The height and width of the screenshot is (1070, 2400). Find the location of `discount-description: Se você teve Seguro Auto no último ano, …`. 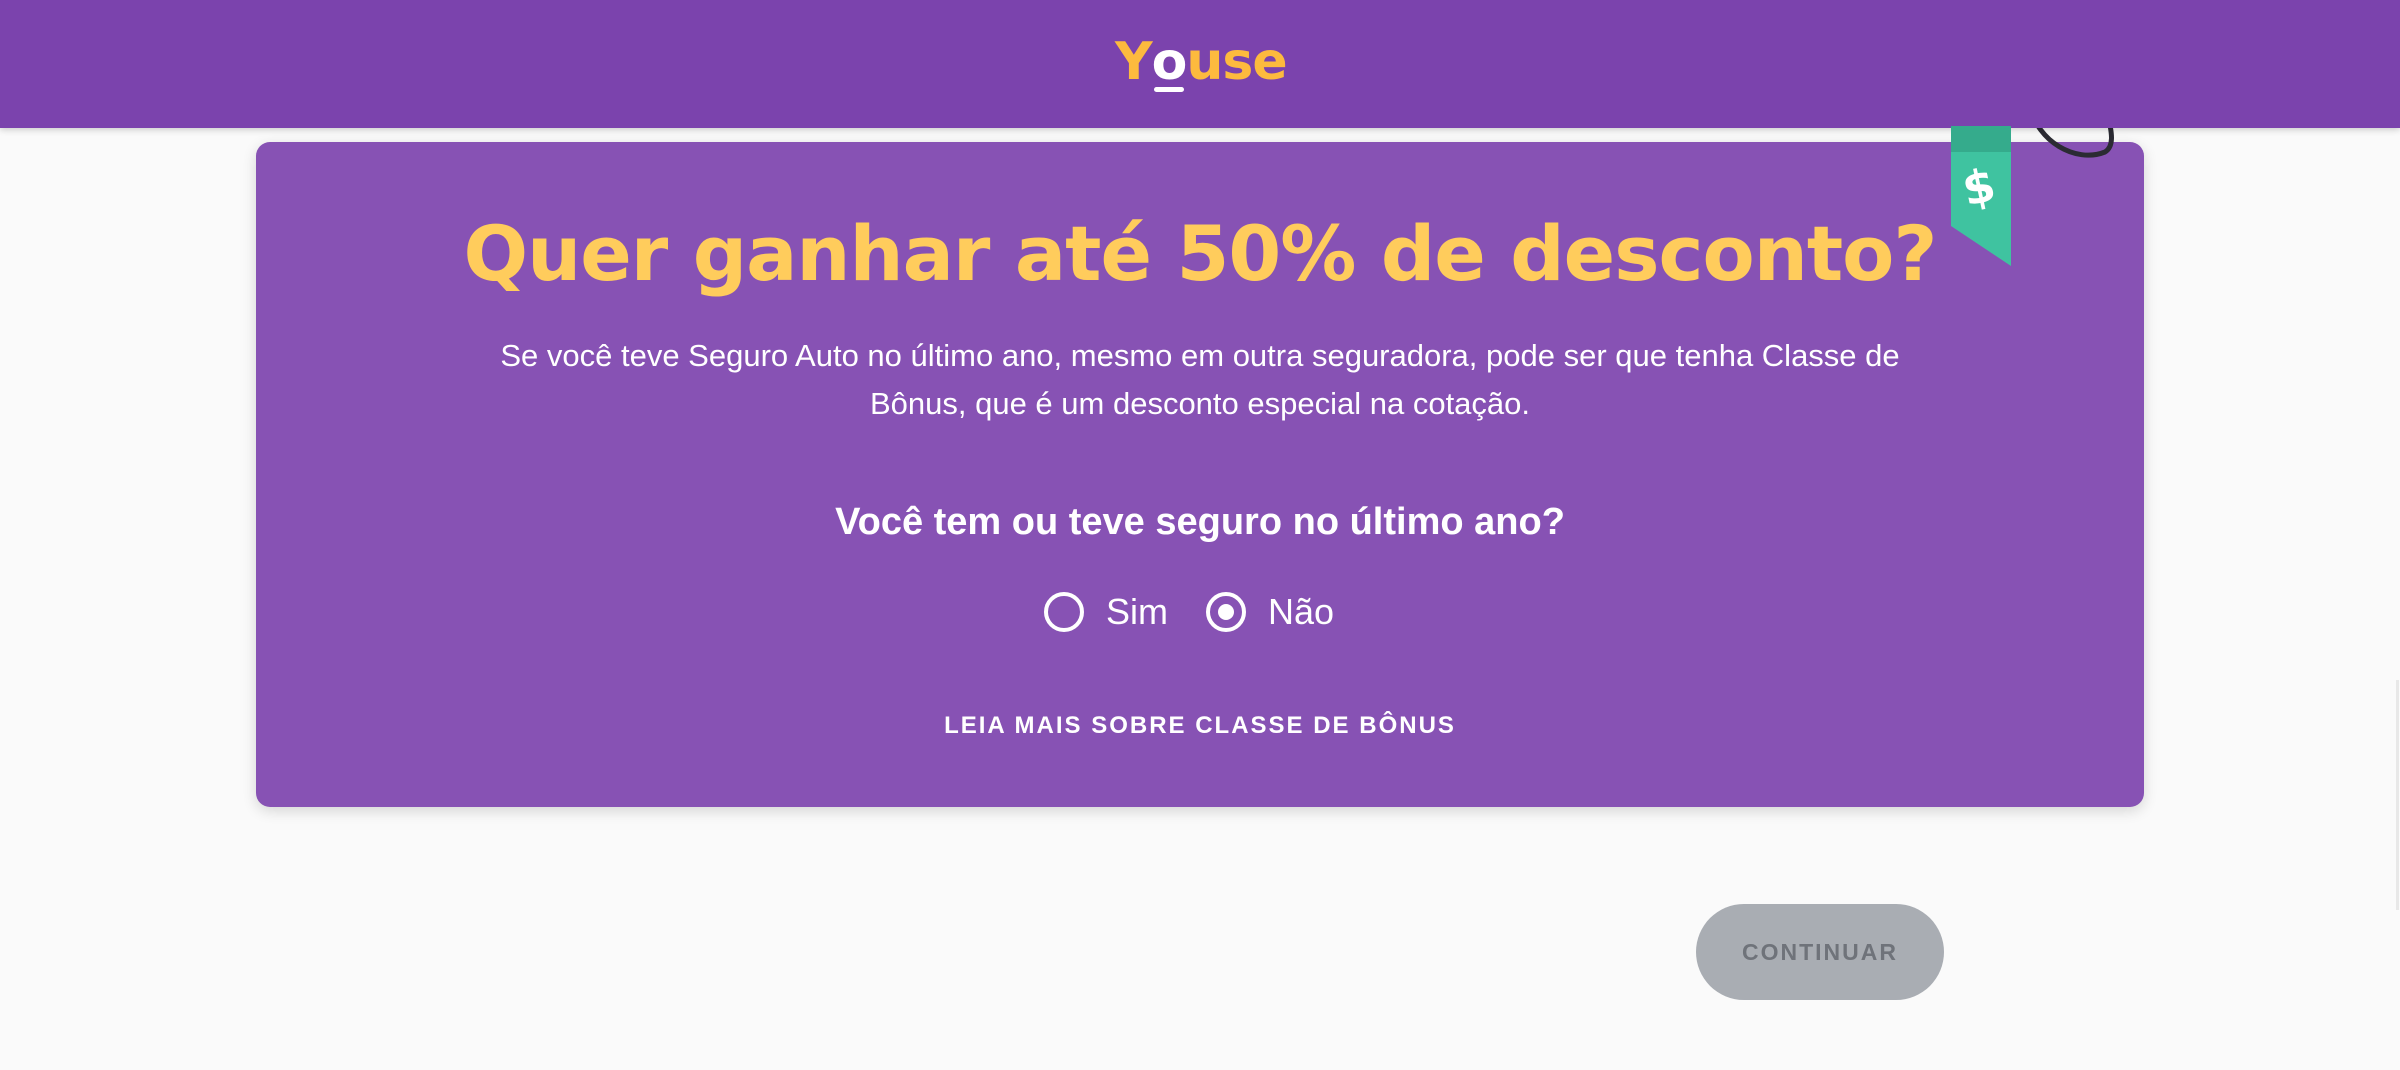

discount-description: Se você teve Seguro Auto no último ano, … is located at coordinates (1200, 379).